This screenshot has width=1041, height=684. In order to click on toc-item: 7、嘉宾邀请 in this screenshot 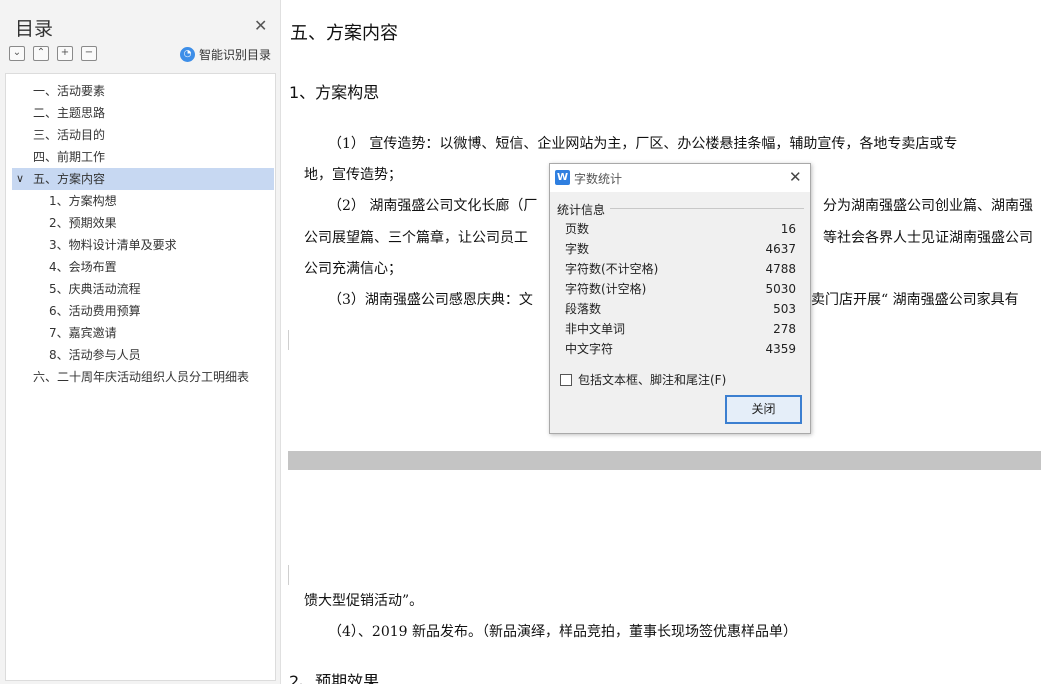, I will do `click(140, 333)`.